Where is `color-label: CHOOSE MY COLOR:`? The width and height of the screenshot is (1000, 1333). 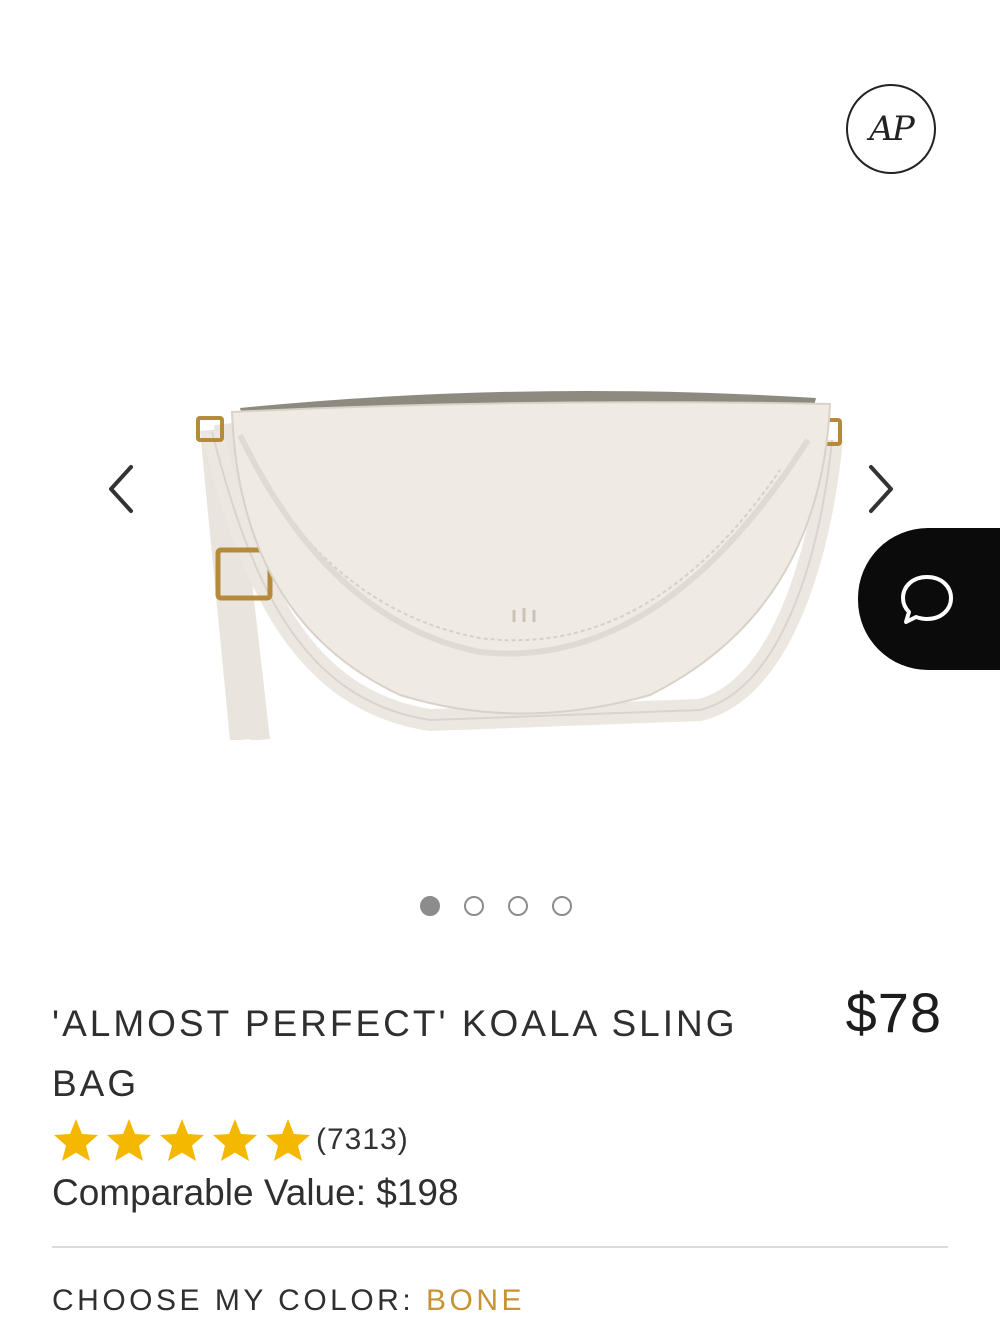
color-label: CHOOSE MY COLOR: is located at coordinates (233, 1300).